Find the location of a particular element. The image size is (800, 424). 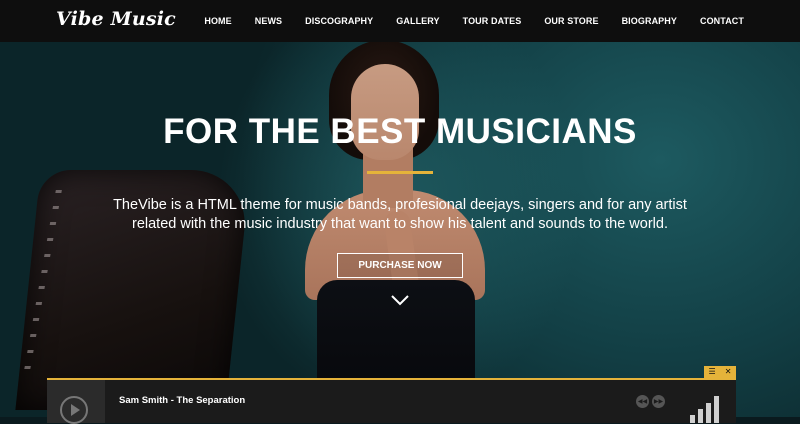

skip-back-icon: ◀◀ is located at coordinates (642, 401).